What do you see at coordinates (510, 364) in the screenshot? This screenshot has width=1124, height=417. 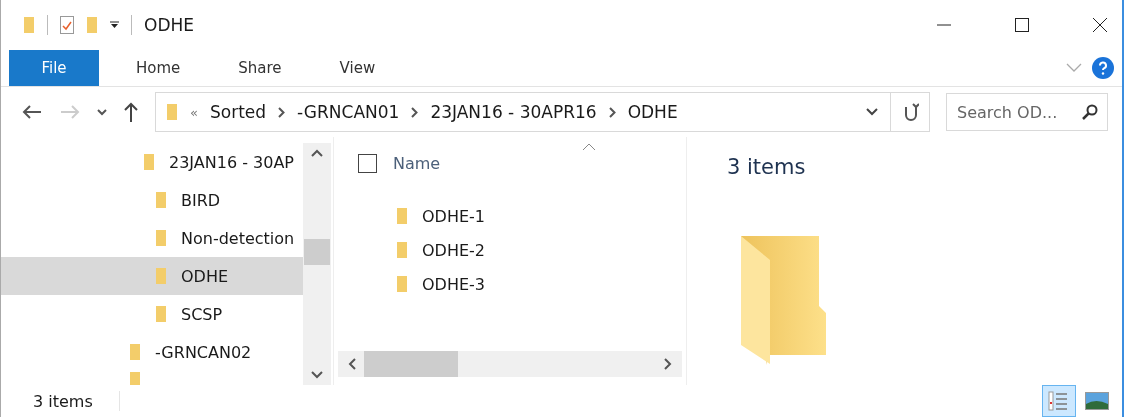 I see `horizontal-scrollbar` at bounding box center [510, 364].